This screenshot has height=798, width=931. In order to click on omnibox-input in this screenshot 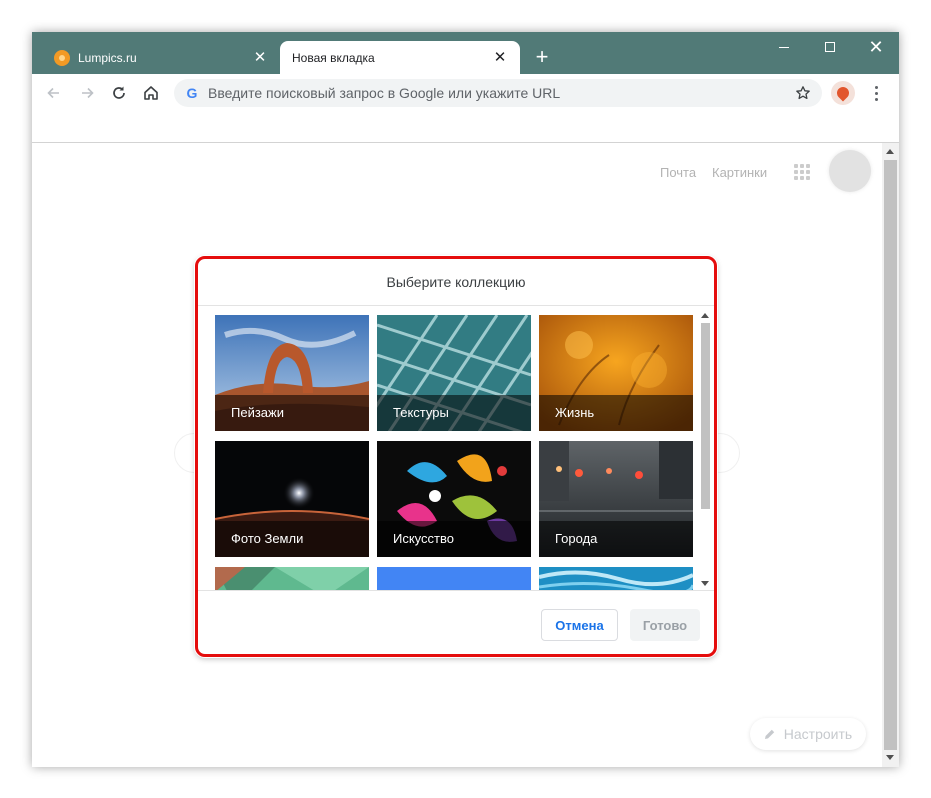, I will do `click(499, 93)`.